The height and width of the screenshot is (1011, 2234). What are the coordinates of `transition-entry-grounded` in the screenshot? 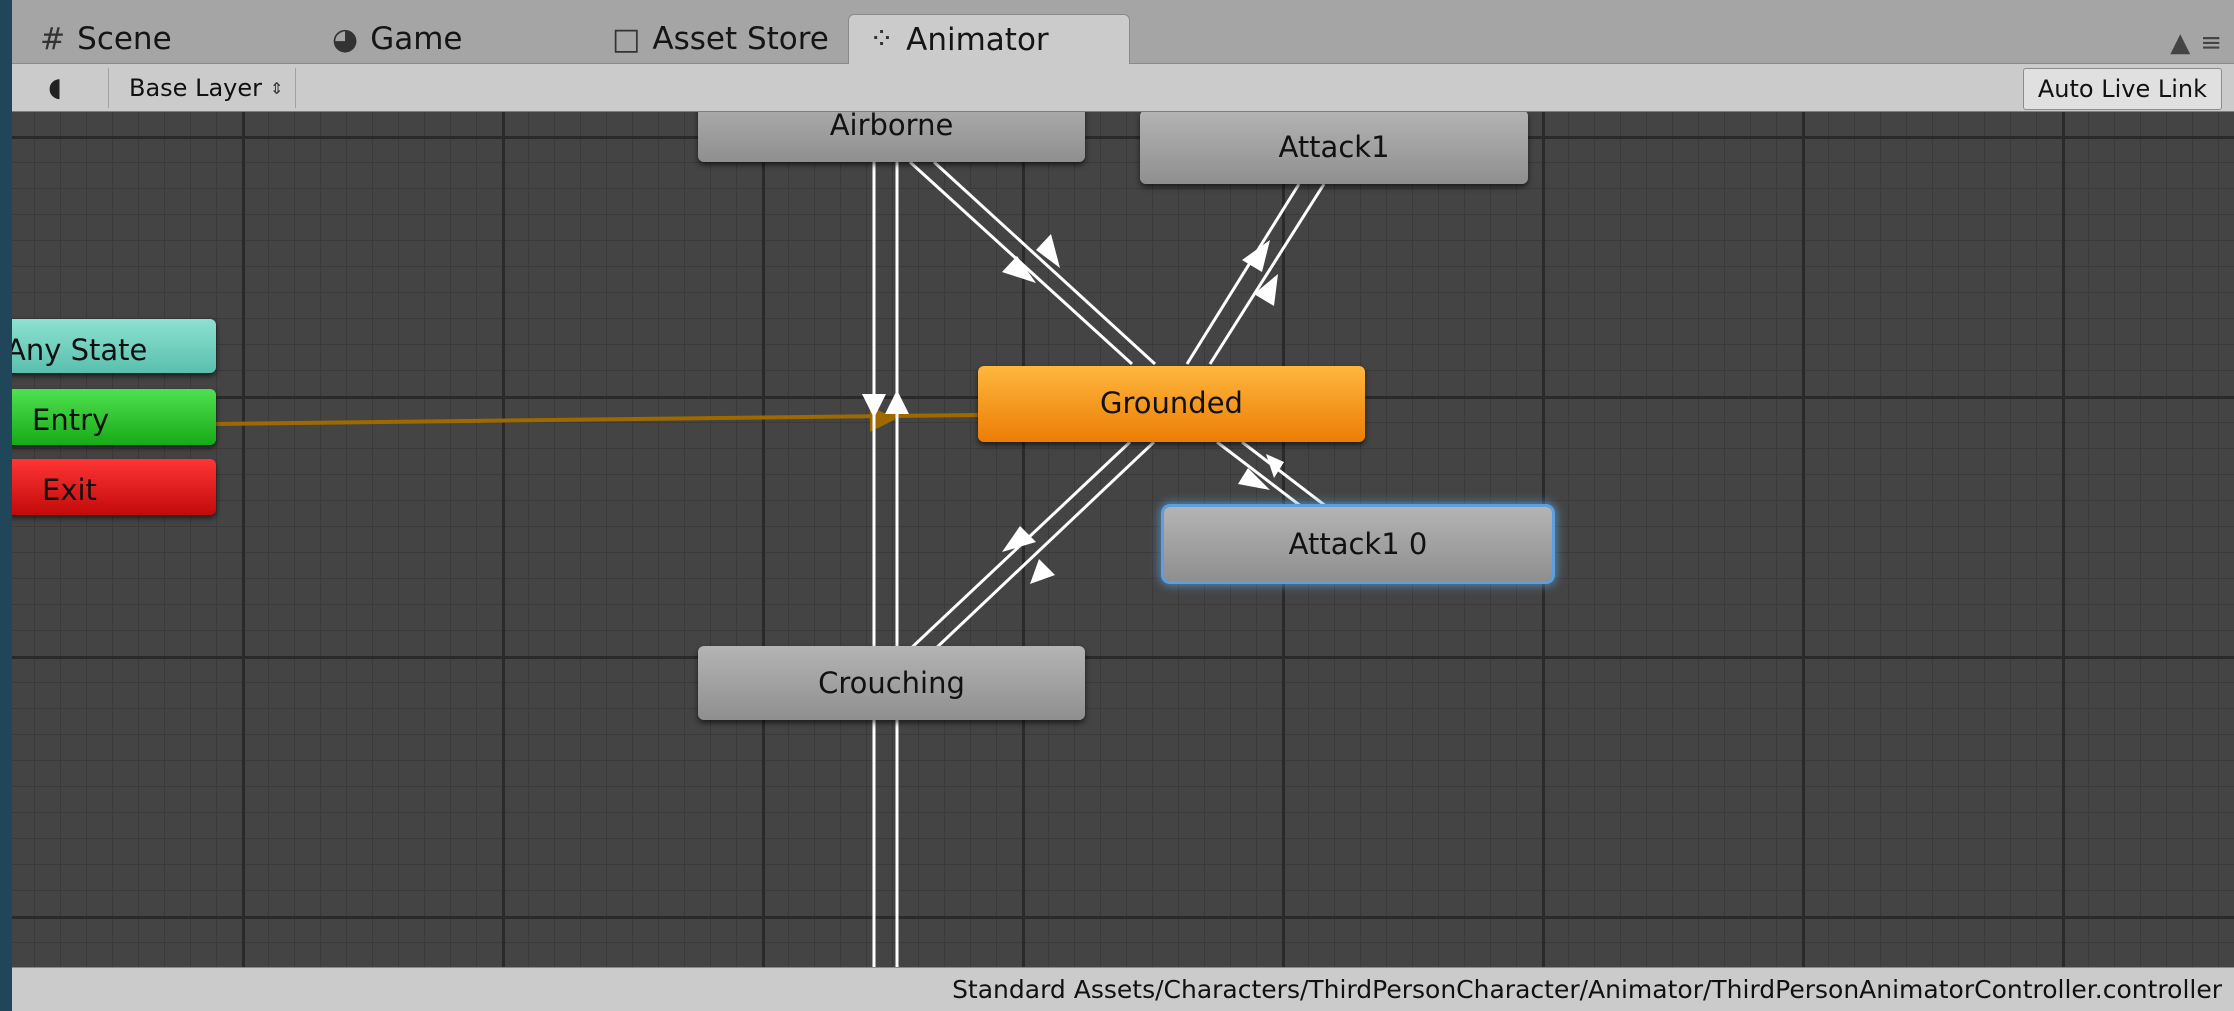 It's located at (596, 419).